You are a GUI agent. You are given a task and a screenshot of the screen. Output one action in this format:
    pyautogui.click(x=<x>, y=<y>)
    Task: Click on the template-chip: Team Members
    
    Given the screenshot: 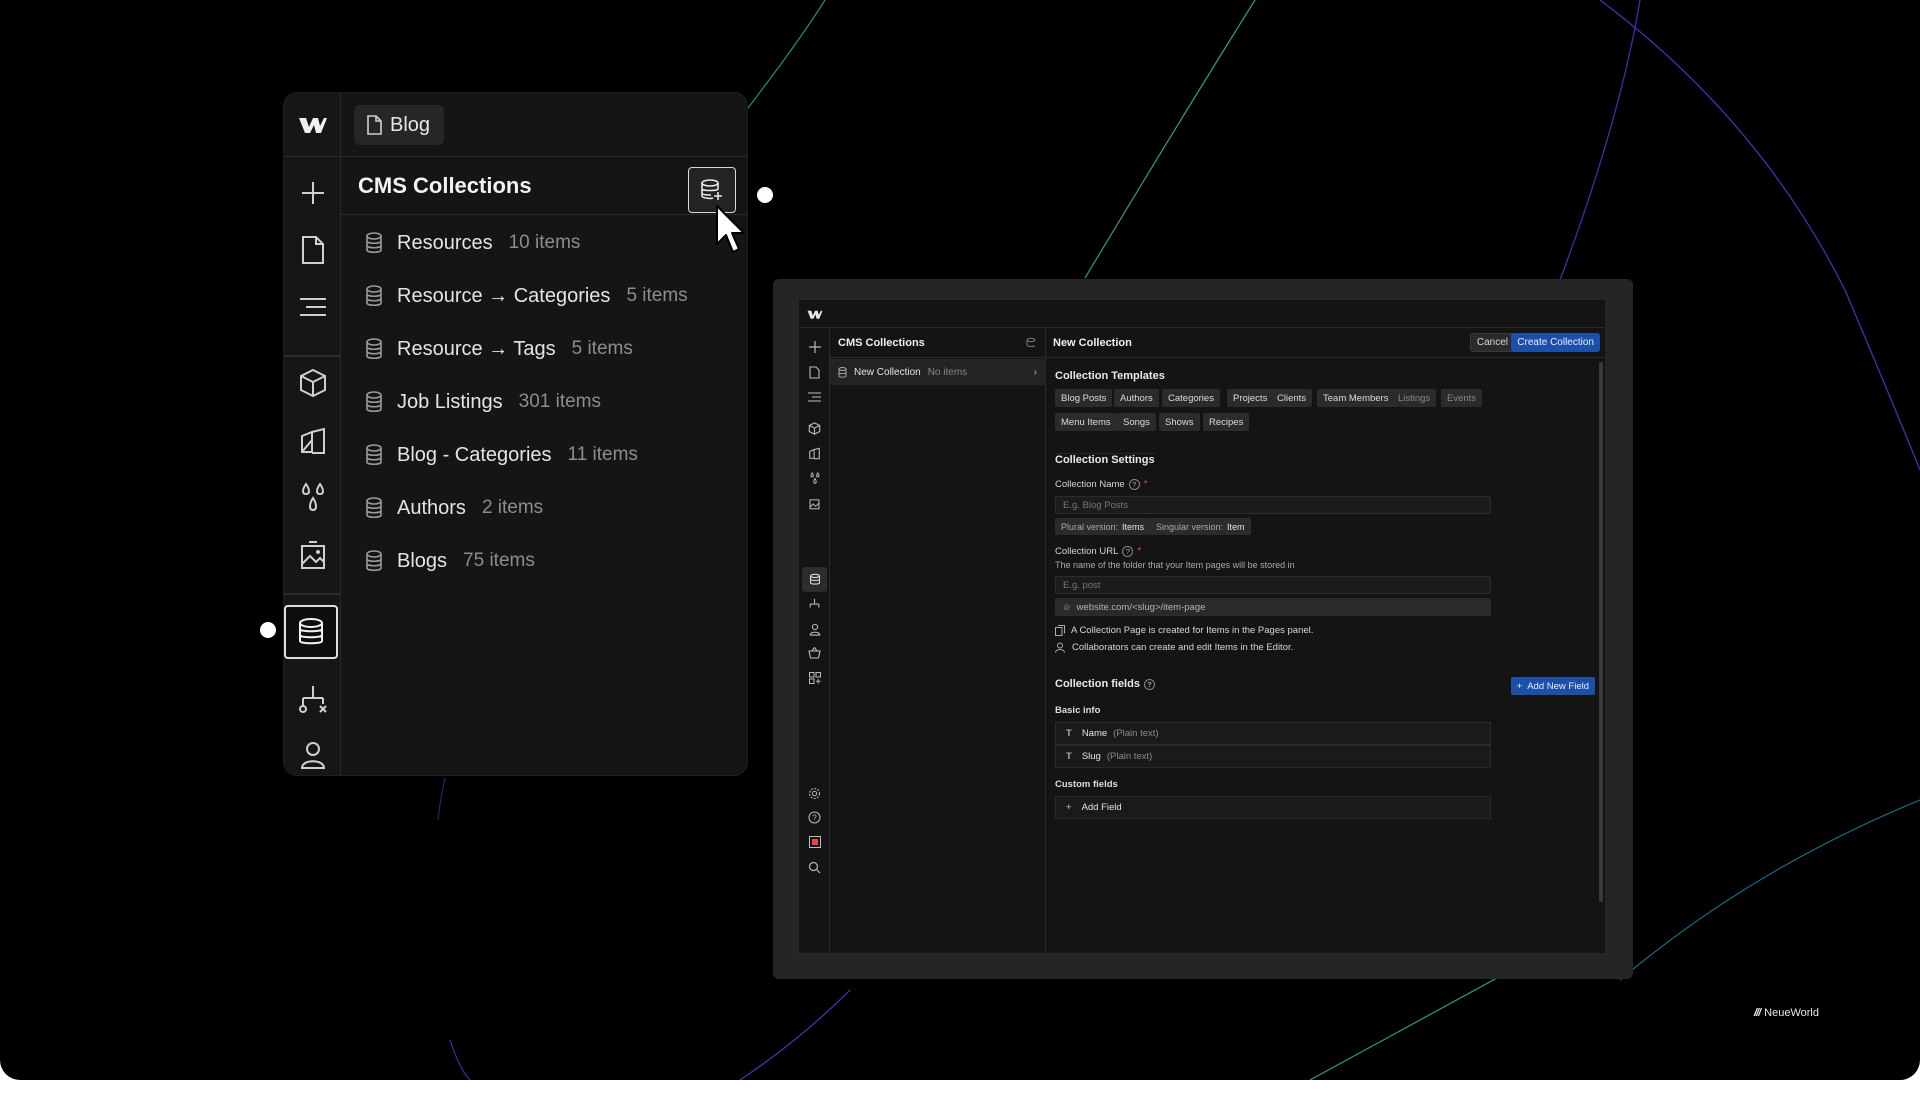 What is the action you would take?
    pyautogui.click(x=1356, y=398)
    